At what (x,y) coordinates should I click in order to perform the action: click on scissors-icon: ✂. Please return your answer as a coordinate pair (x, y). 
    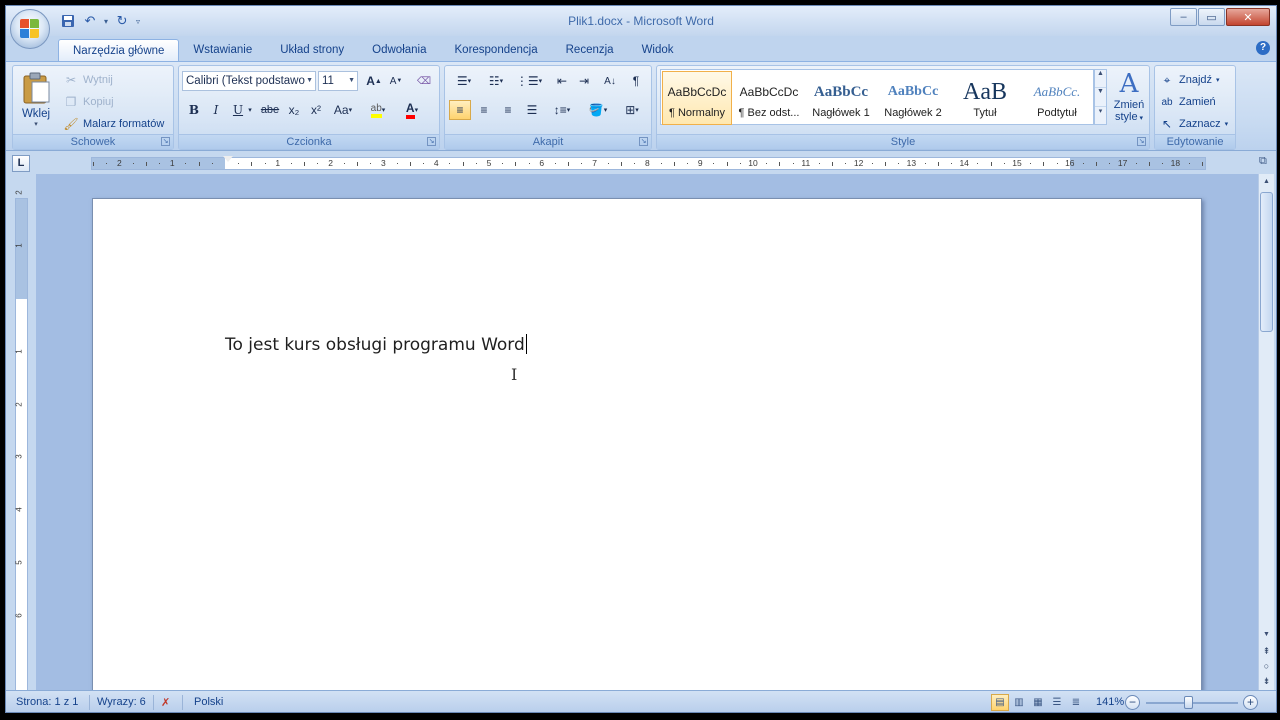
    Looking at the image, I should click on (71, 80).